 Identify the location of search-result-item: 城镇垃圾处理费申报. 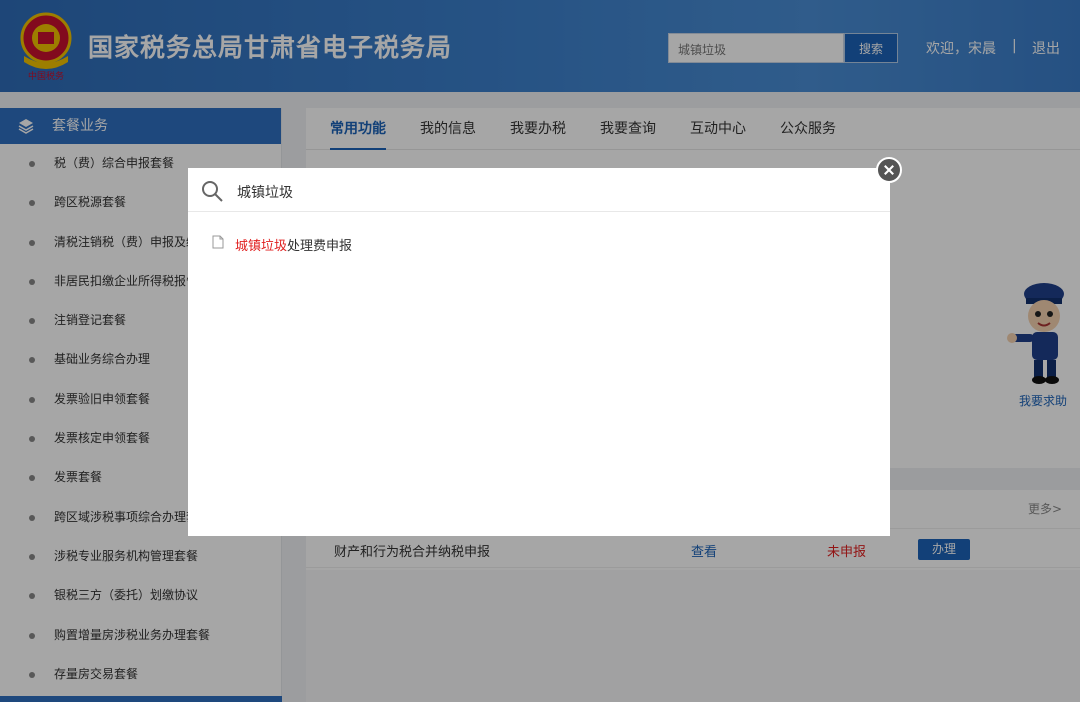
(362, 245).